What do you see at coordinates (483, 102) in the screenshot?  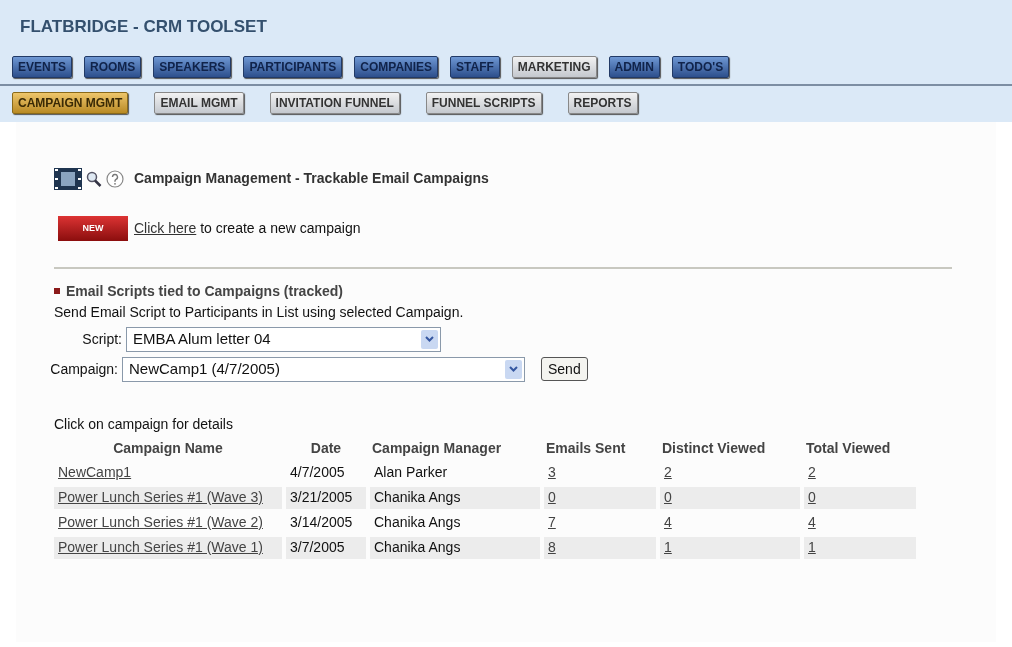 I see `sub-tab: FUNNEL SCRIPTS` at bounding box center [483, 102].